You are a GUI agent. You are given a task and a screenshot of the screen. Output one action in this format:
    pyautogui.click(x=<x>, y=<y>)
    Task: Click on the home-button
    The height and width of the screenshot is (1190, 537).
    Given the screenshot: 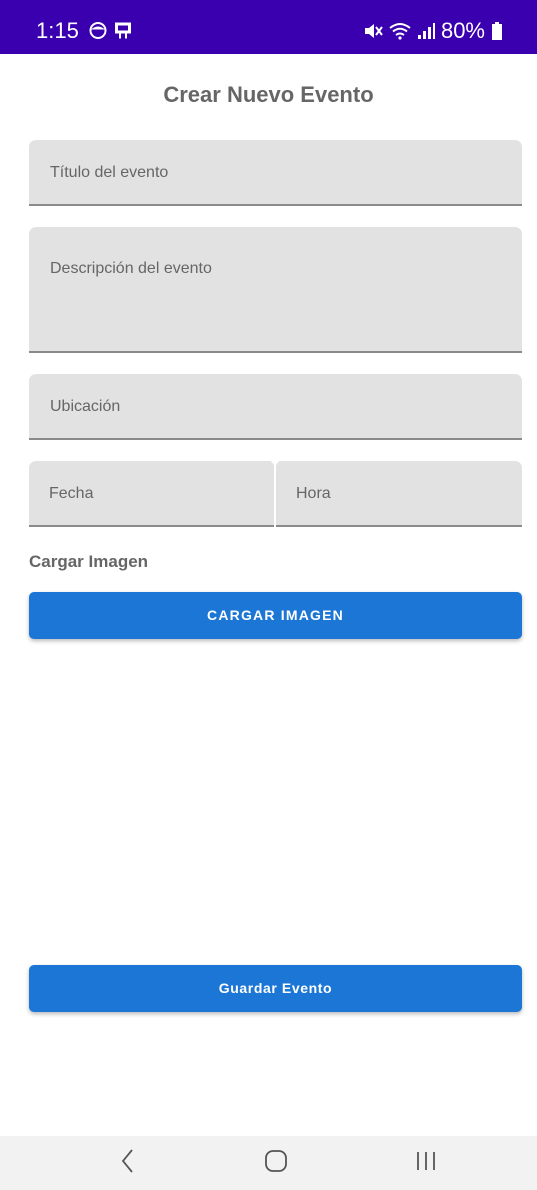 What is the action you would take?
    pyautogui.click(x=276, y=1163)
    